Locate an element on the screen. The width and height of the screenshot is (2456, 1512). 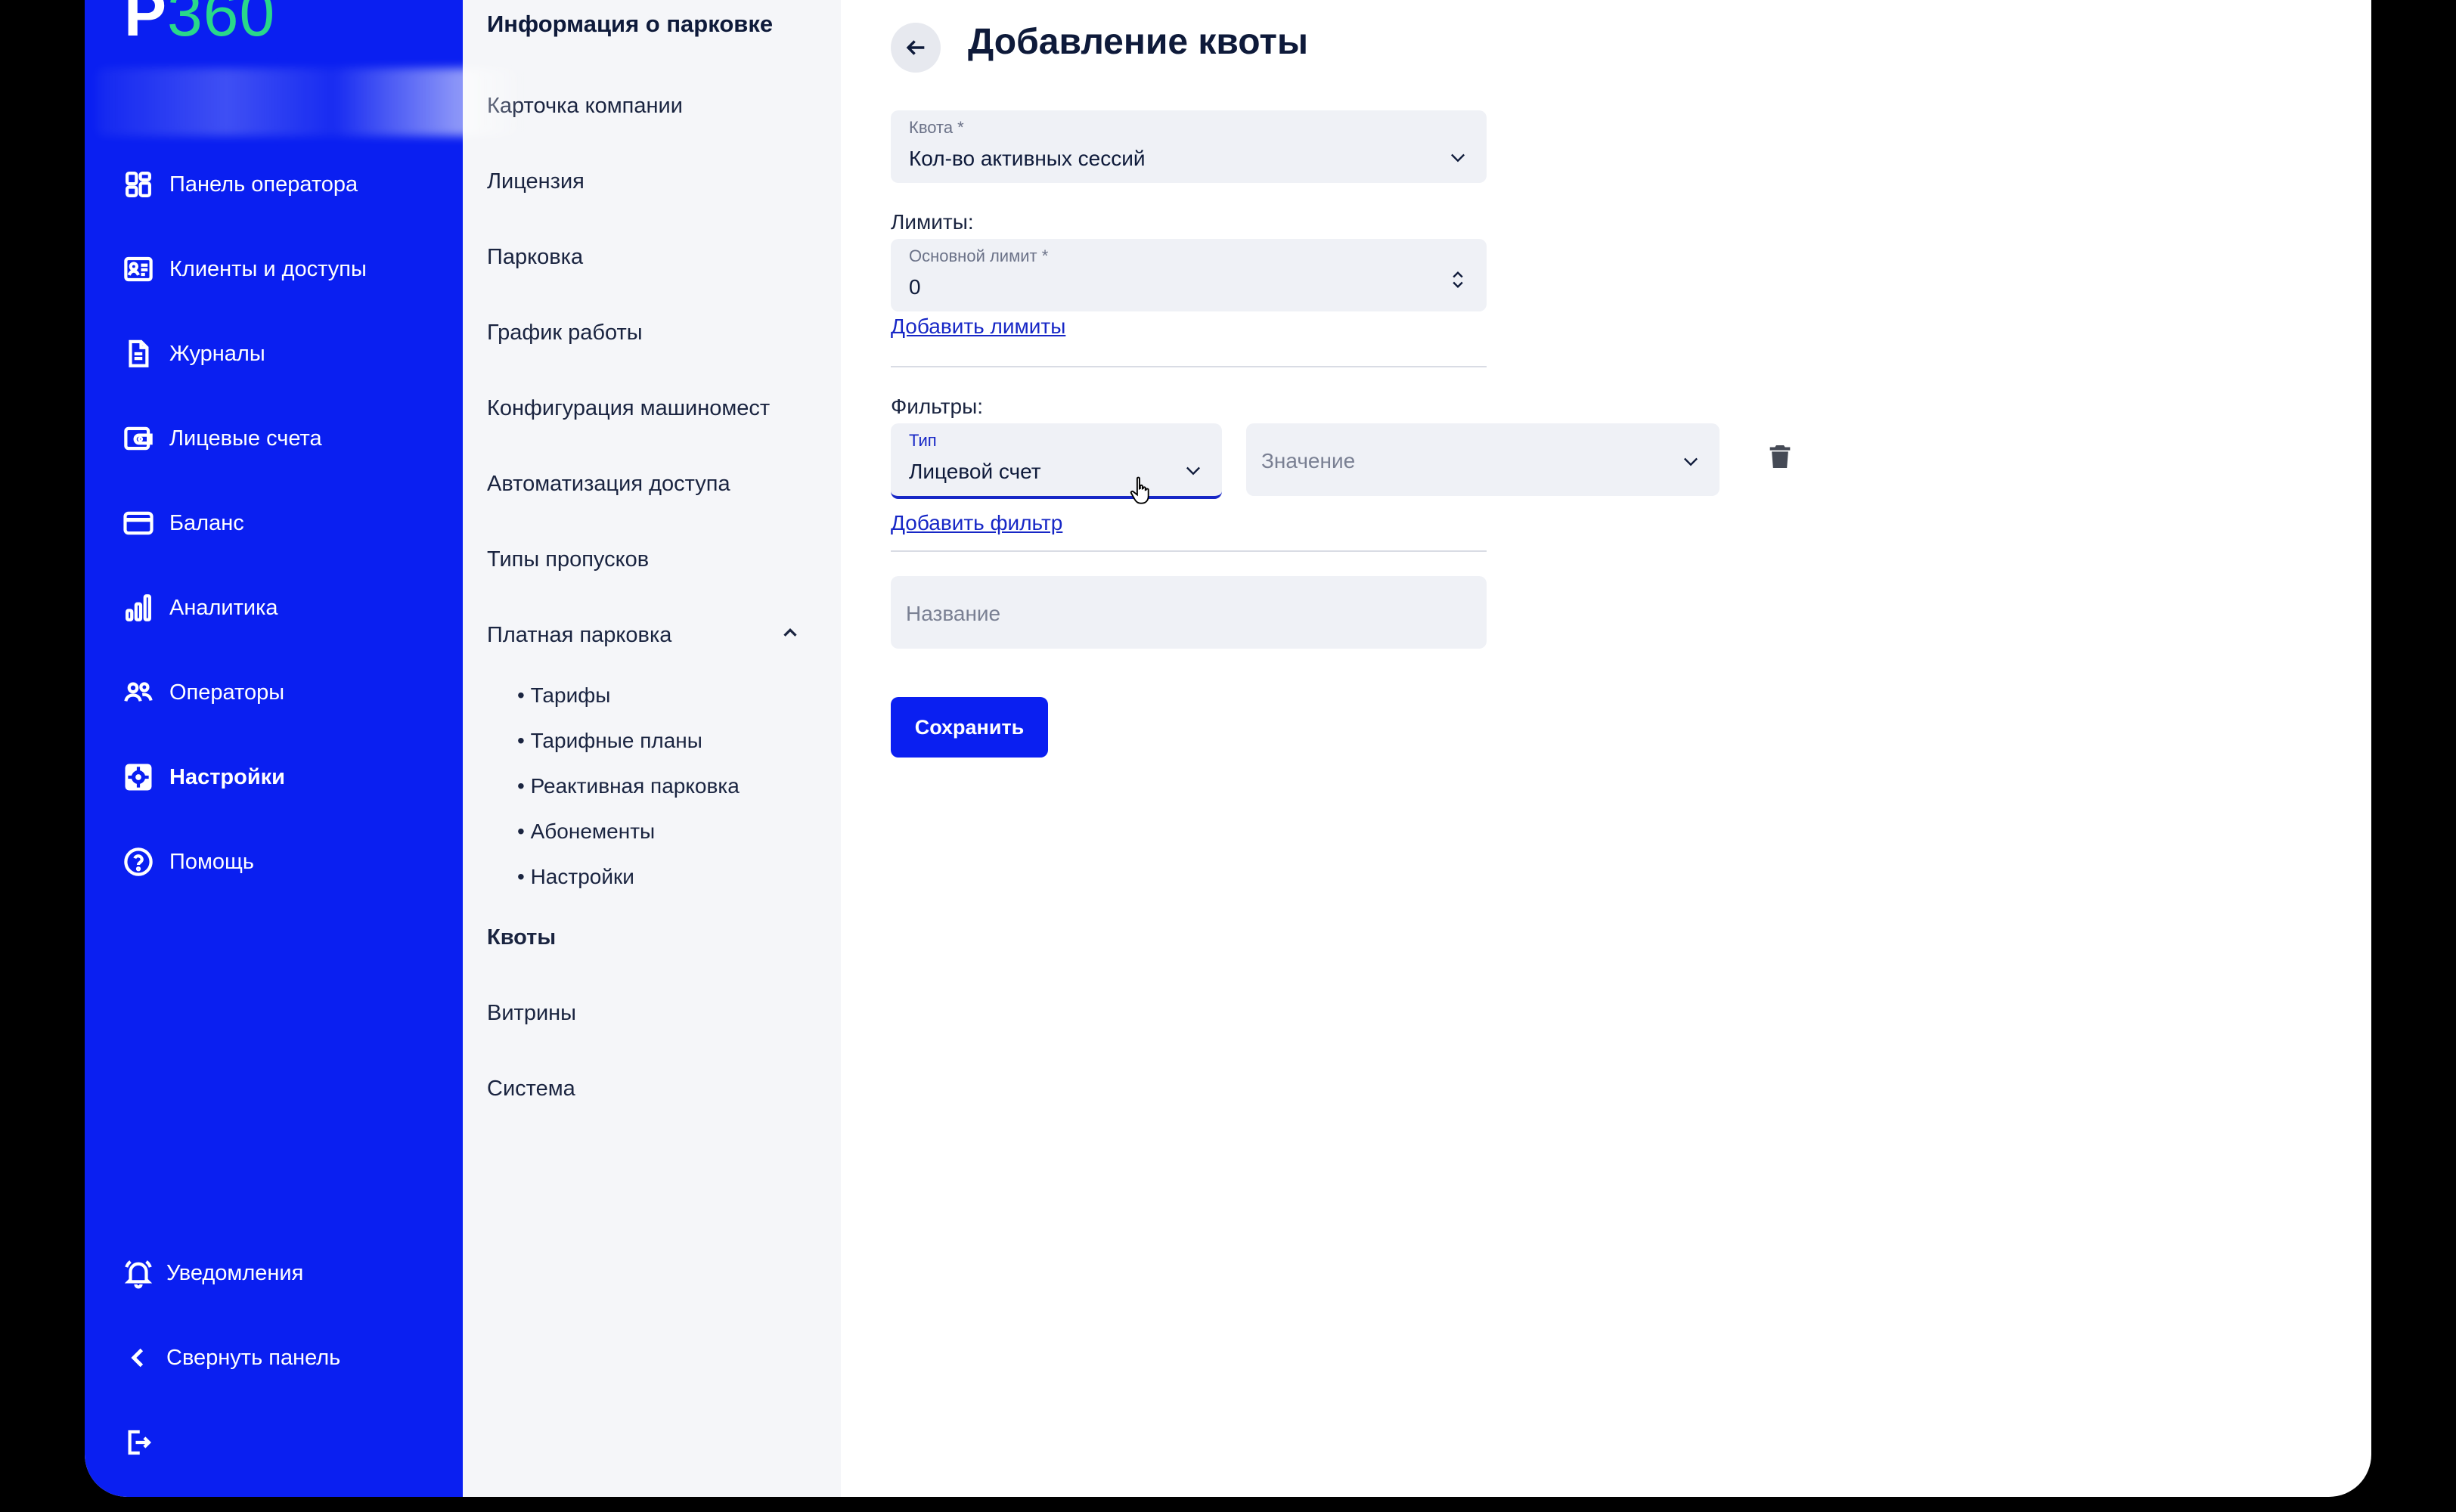
nav-item-accounts: Лицевые счета is located at coordinates (222, 439).